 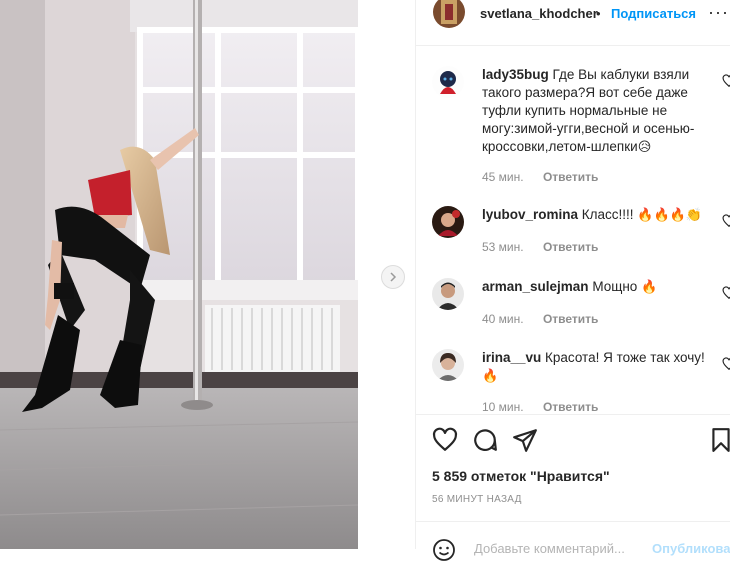 What do you see at coordinates (511, 357) in the screenshot?
I see `comment-username: irina__vu` at bounding box center [511, 357].